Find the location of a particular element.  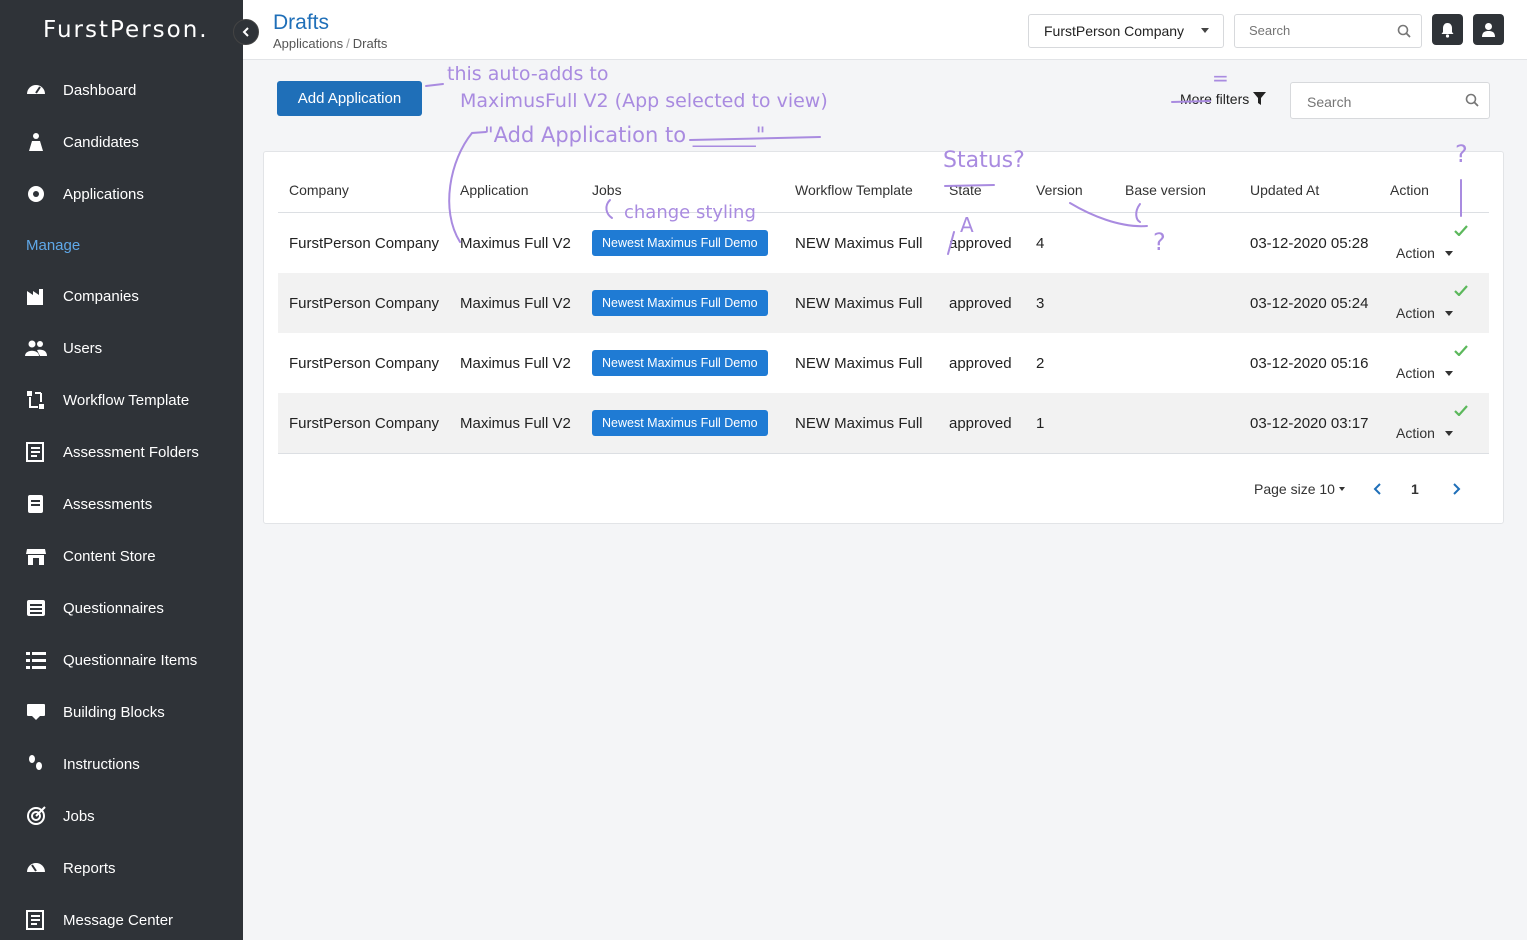

add-application-button: Add Application is located at coordinates (349, 98).